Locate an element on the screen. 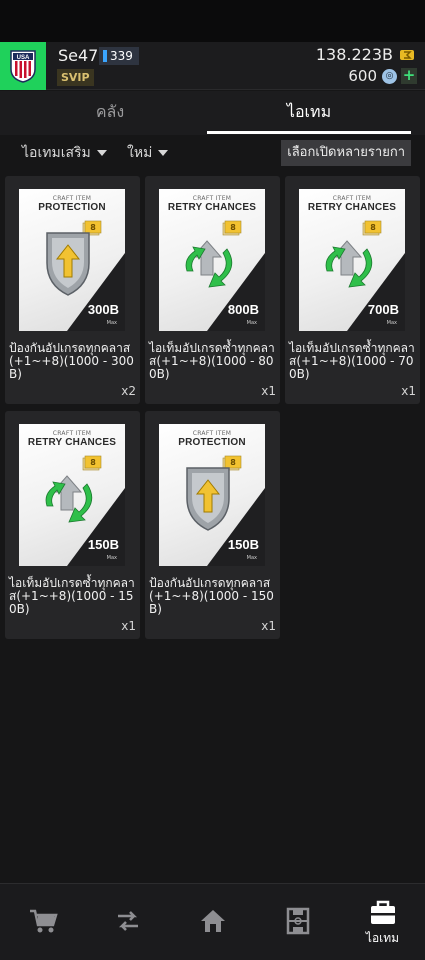  sort-dropdown: ใหม่ is located at coordinates (148, 153).